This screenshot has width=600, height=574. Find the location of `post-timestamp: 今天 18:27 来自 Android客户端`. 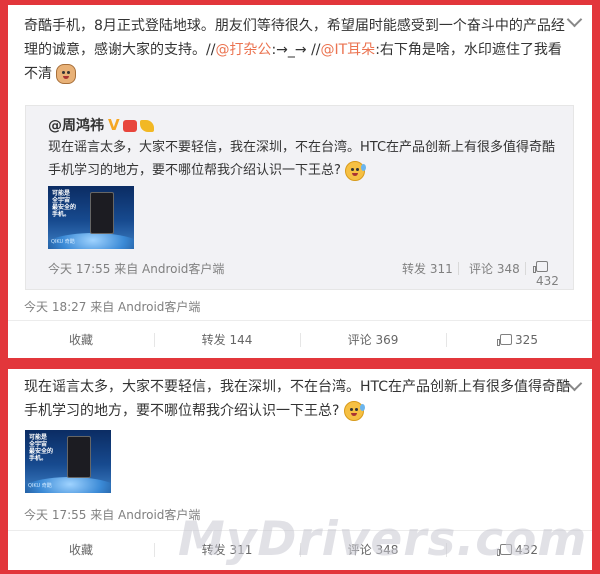

post-timestamp: 今天 18:27 来自 Android客户端 is located at coordinates (112, 306).